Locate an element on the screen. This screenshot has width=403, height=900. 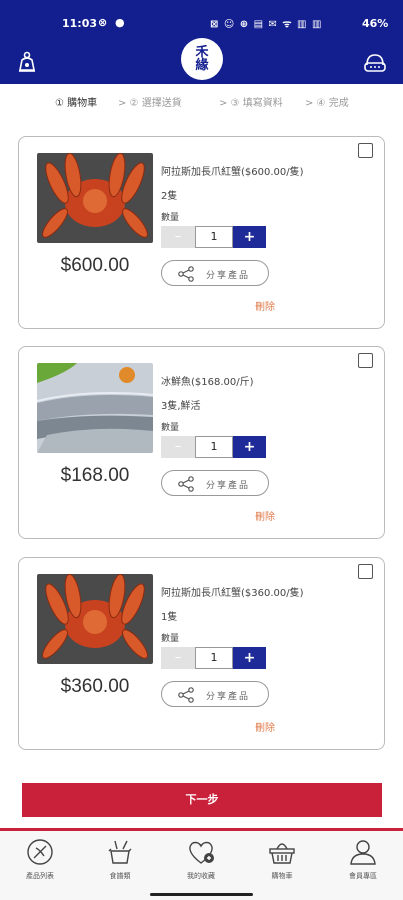
step-complete: > ④ 完成 is located at coordinates (327, 103).